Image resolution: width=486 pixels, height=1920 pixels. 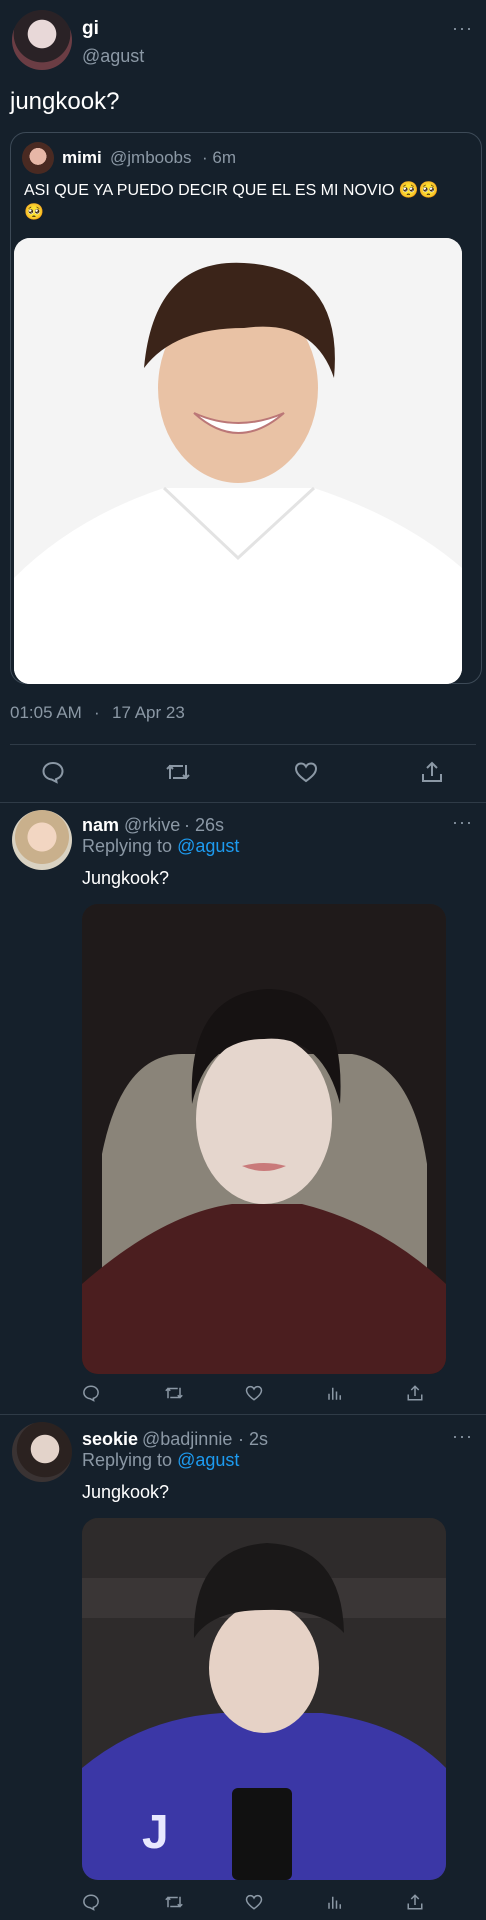 What do you see at coordinates (65, 101) in the screenshot?
I see `tweet-text: jungkook?` at bounding box center [65, 101].